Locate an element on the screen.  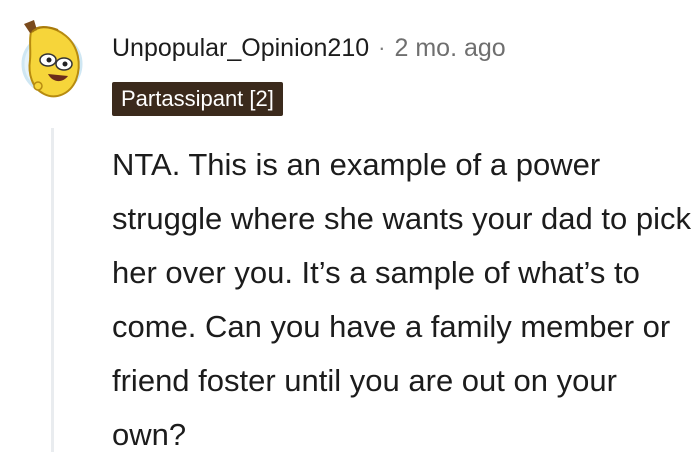
banana-mascot-icon is located at coordinates (52, 59).